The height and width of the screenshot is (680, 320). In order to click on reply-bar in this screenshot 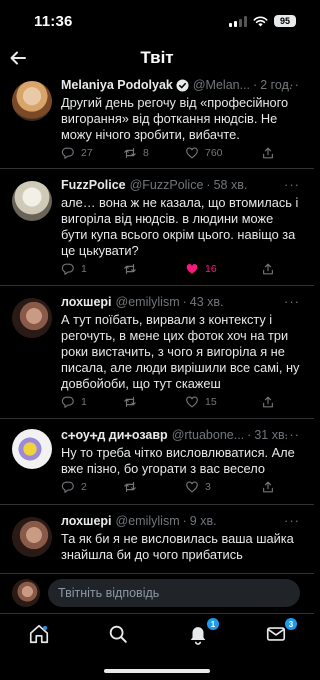, I will do `click(157, 593)`.